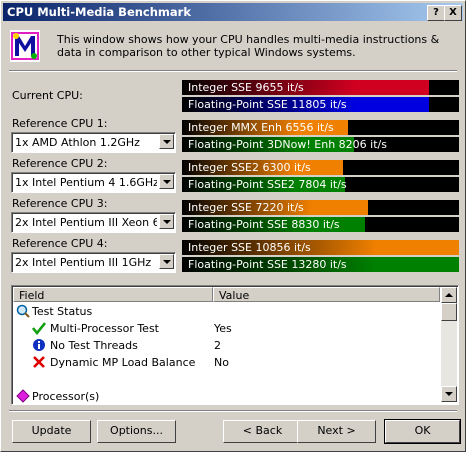  What do you see at coordinates (233, 71) in the screenshot?
I see `separator-top` at bounding box center [233, 71].